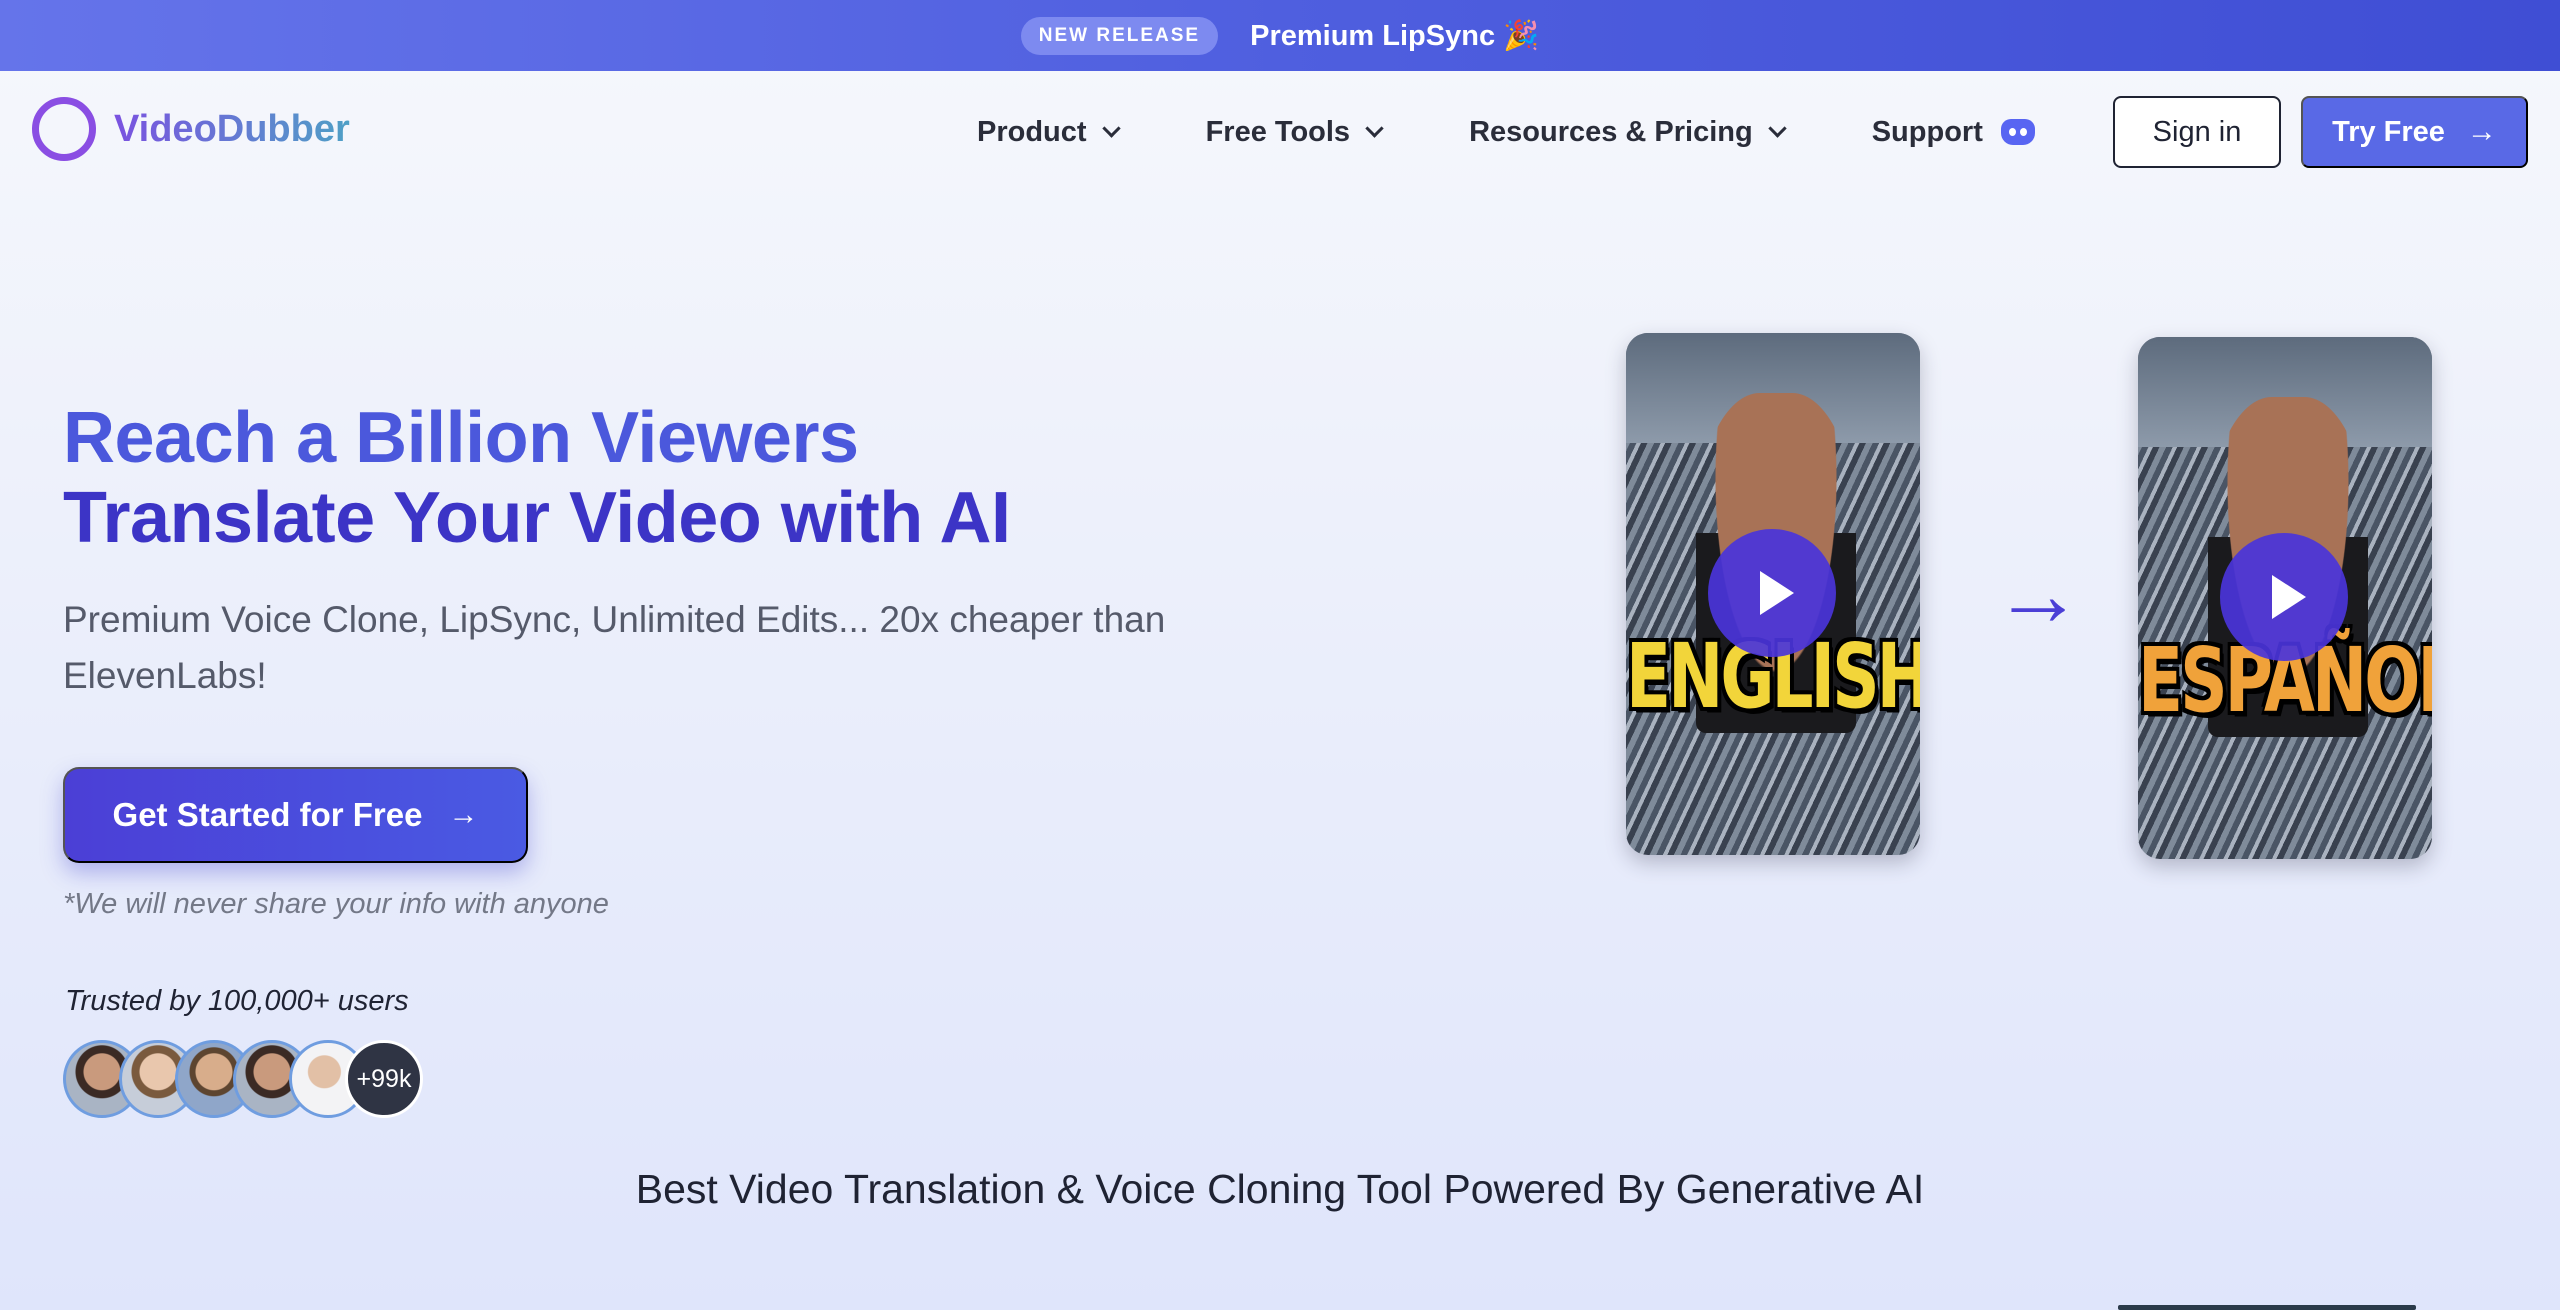  I want to click on nav-item-resources-pricing: Resources & Pricing, so click(1628, 132).